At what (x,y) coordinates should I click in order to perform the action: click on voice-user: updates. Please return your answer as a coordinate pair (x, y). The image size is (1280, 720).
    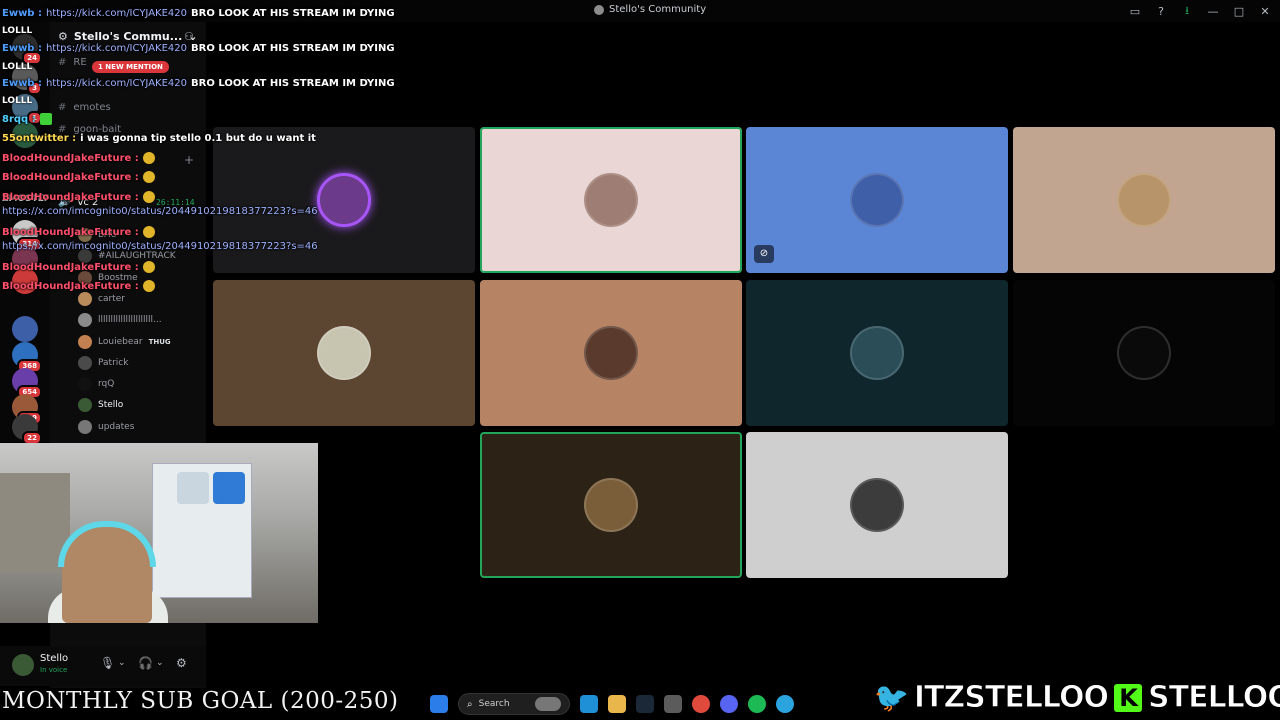
    Looking at the image, I should click on (106, 427).